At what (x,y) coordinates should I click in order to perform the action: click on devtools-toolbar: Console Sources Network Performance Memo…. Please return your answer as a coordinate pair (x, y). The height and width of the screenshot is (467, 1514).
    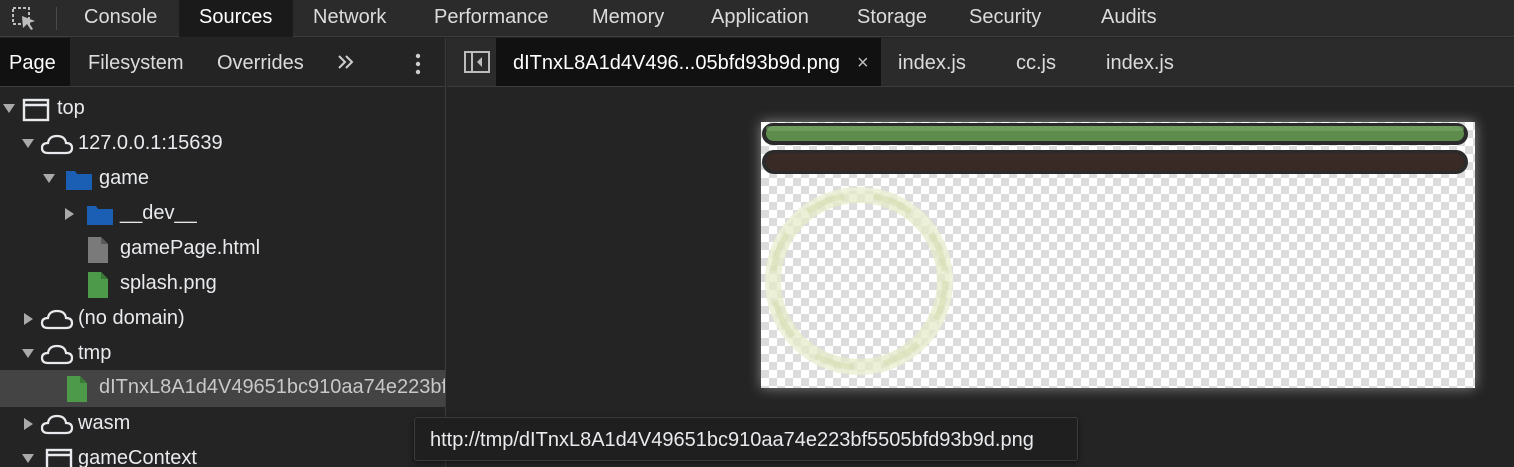
    Looking at the image, I should click on (757, 18).